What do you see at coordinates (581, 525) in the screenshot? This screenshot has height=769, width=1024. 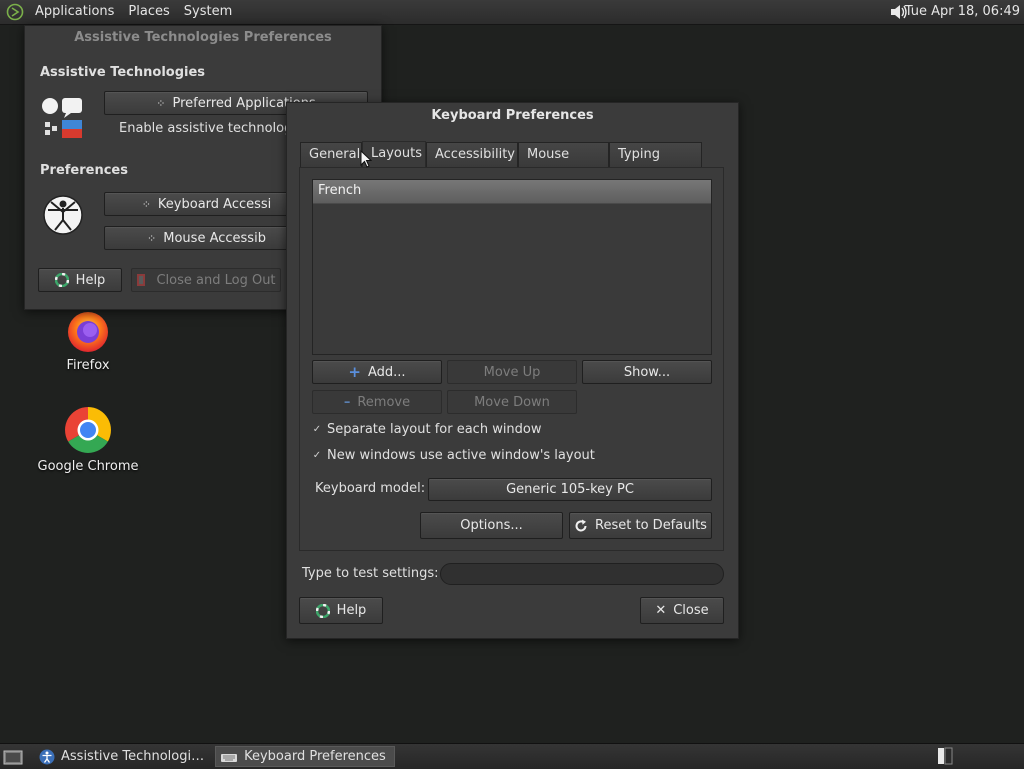 I see `reset-icon` at bounding box center [581, 525].